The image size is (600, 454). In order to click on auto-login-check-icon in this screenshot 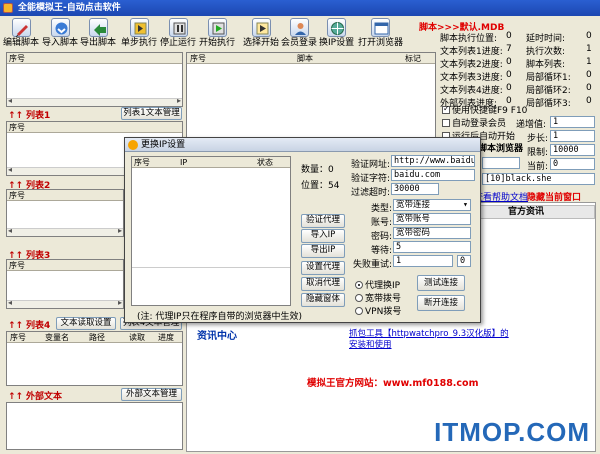, I will do `click(446, 123)`.